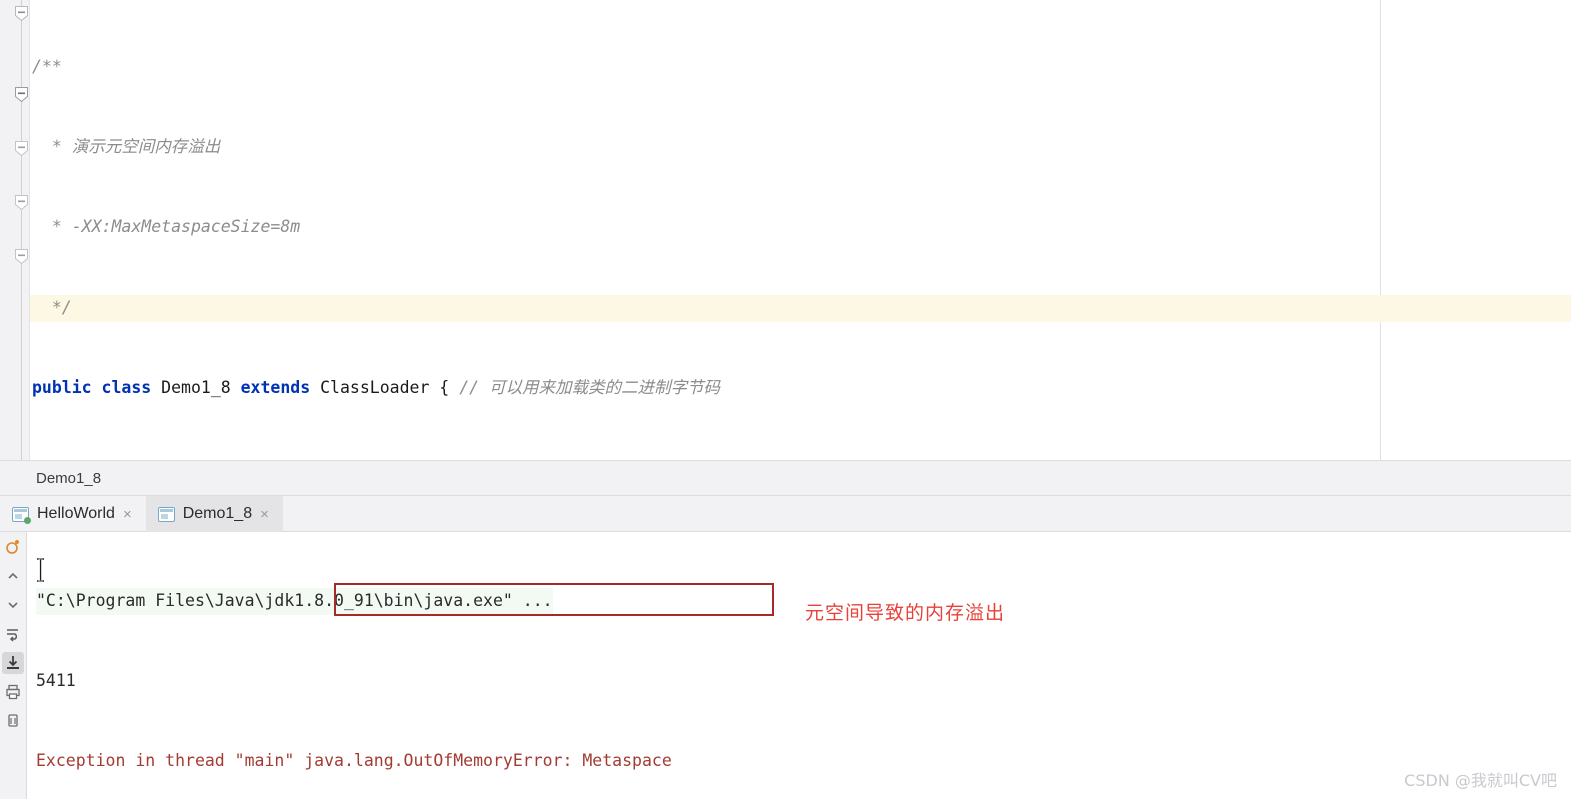 The width and height of the screenshot is (1571, 799). I want to click on down-arrow-icon, so click(13, 605).